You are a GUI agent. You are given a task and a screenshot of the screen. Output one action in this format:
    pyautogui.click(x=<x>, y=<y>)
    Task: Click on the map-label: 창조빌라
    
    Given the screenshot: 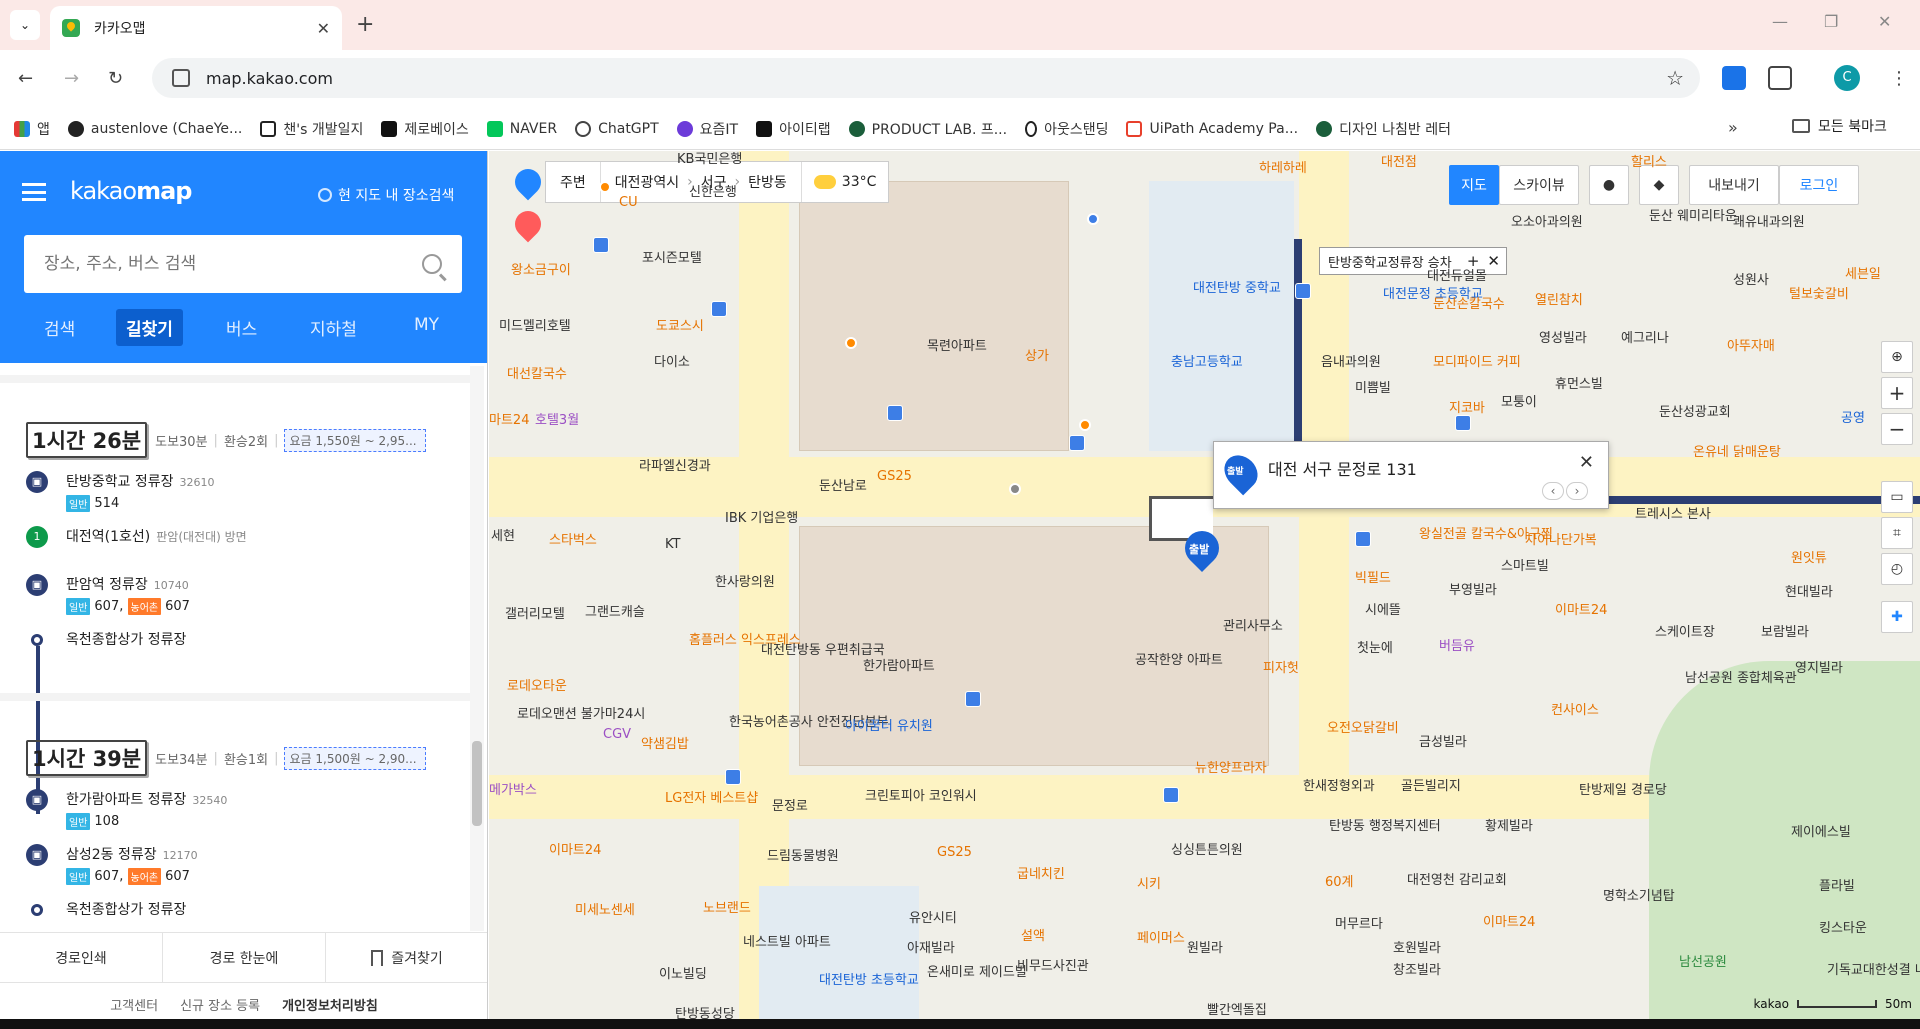 What is the action you would take?
    pyautogui.click(x=1417, y=968)
    